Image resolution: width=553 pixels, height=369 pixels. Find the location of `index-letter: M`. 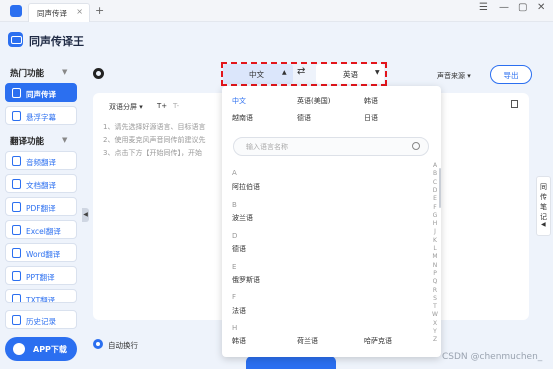

index-letter: M is located at coordinates (435, 256).